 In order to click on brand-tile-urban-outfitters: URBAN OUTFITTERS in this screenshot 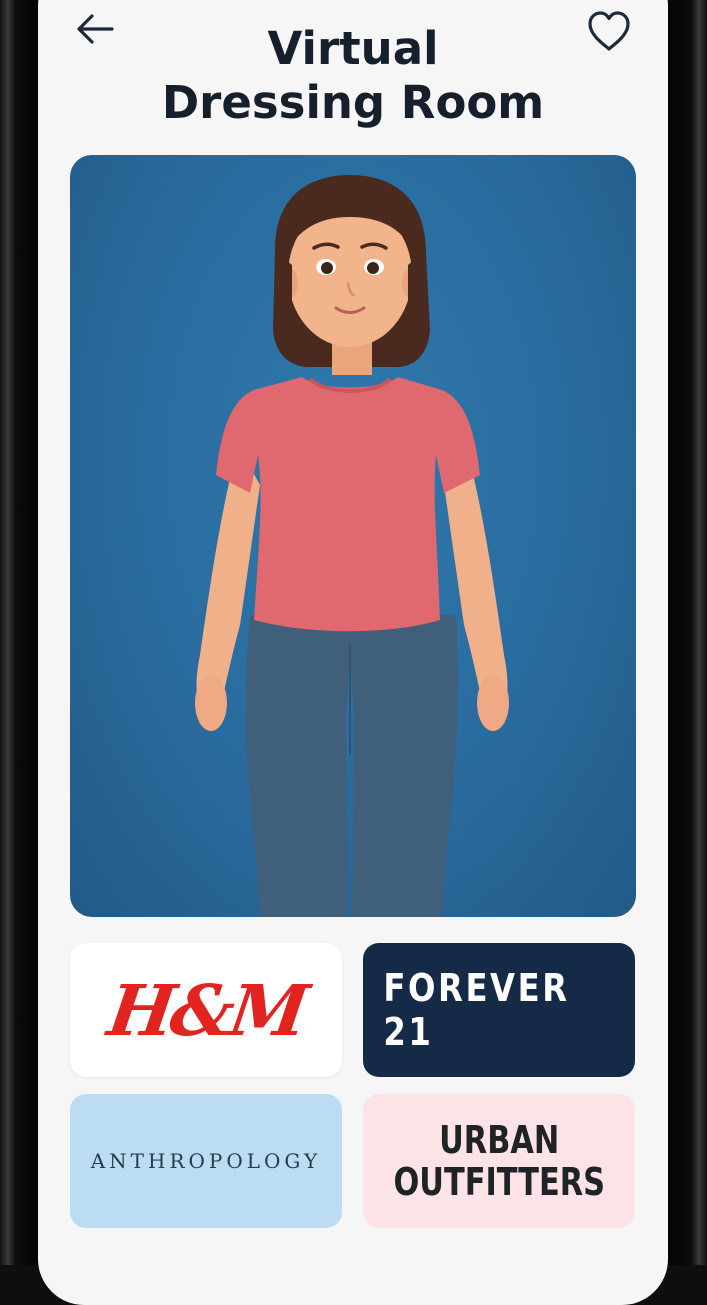, I will do `click(499, 1161)`.